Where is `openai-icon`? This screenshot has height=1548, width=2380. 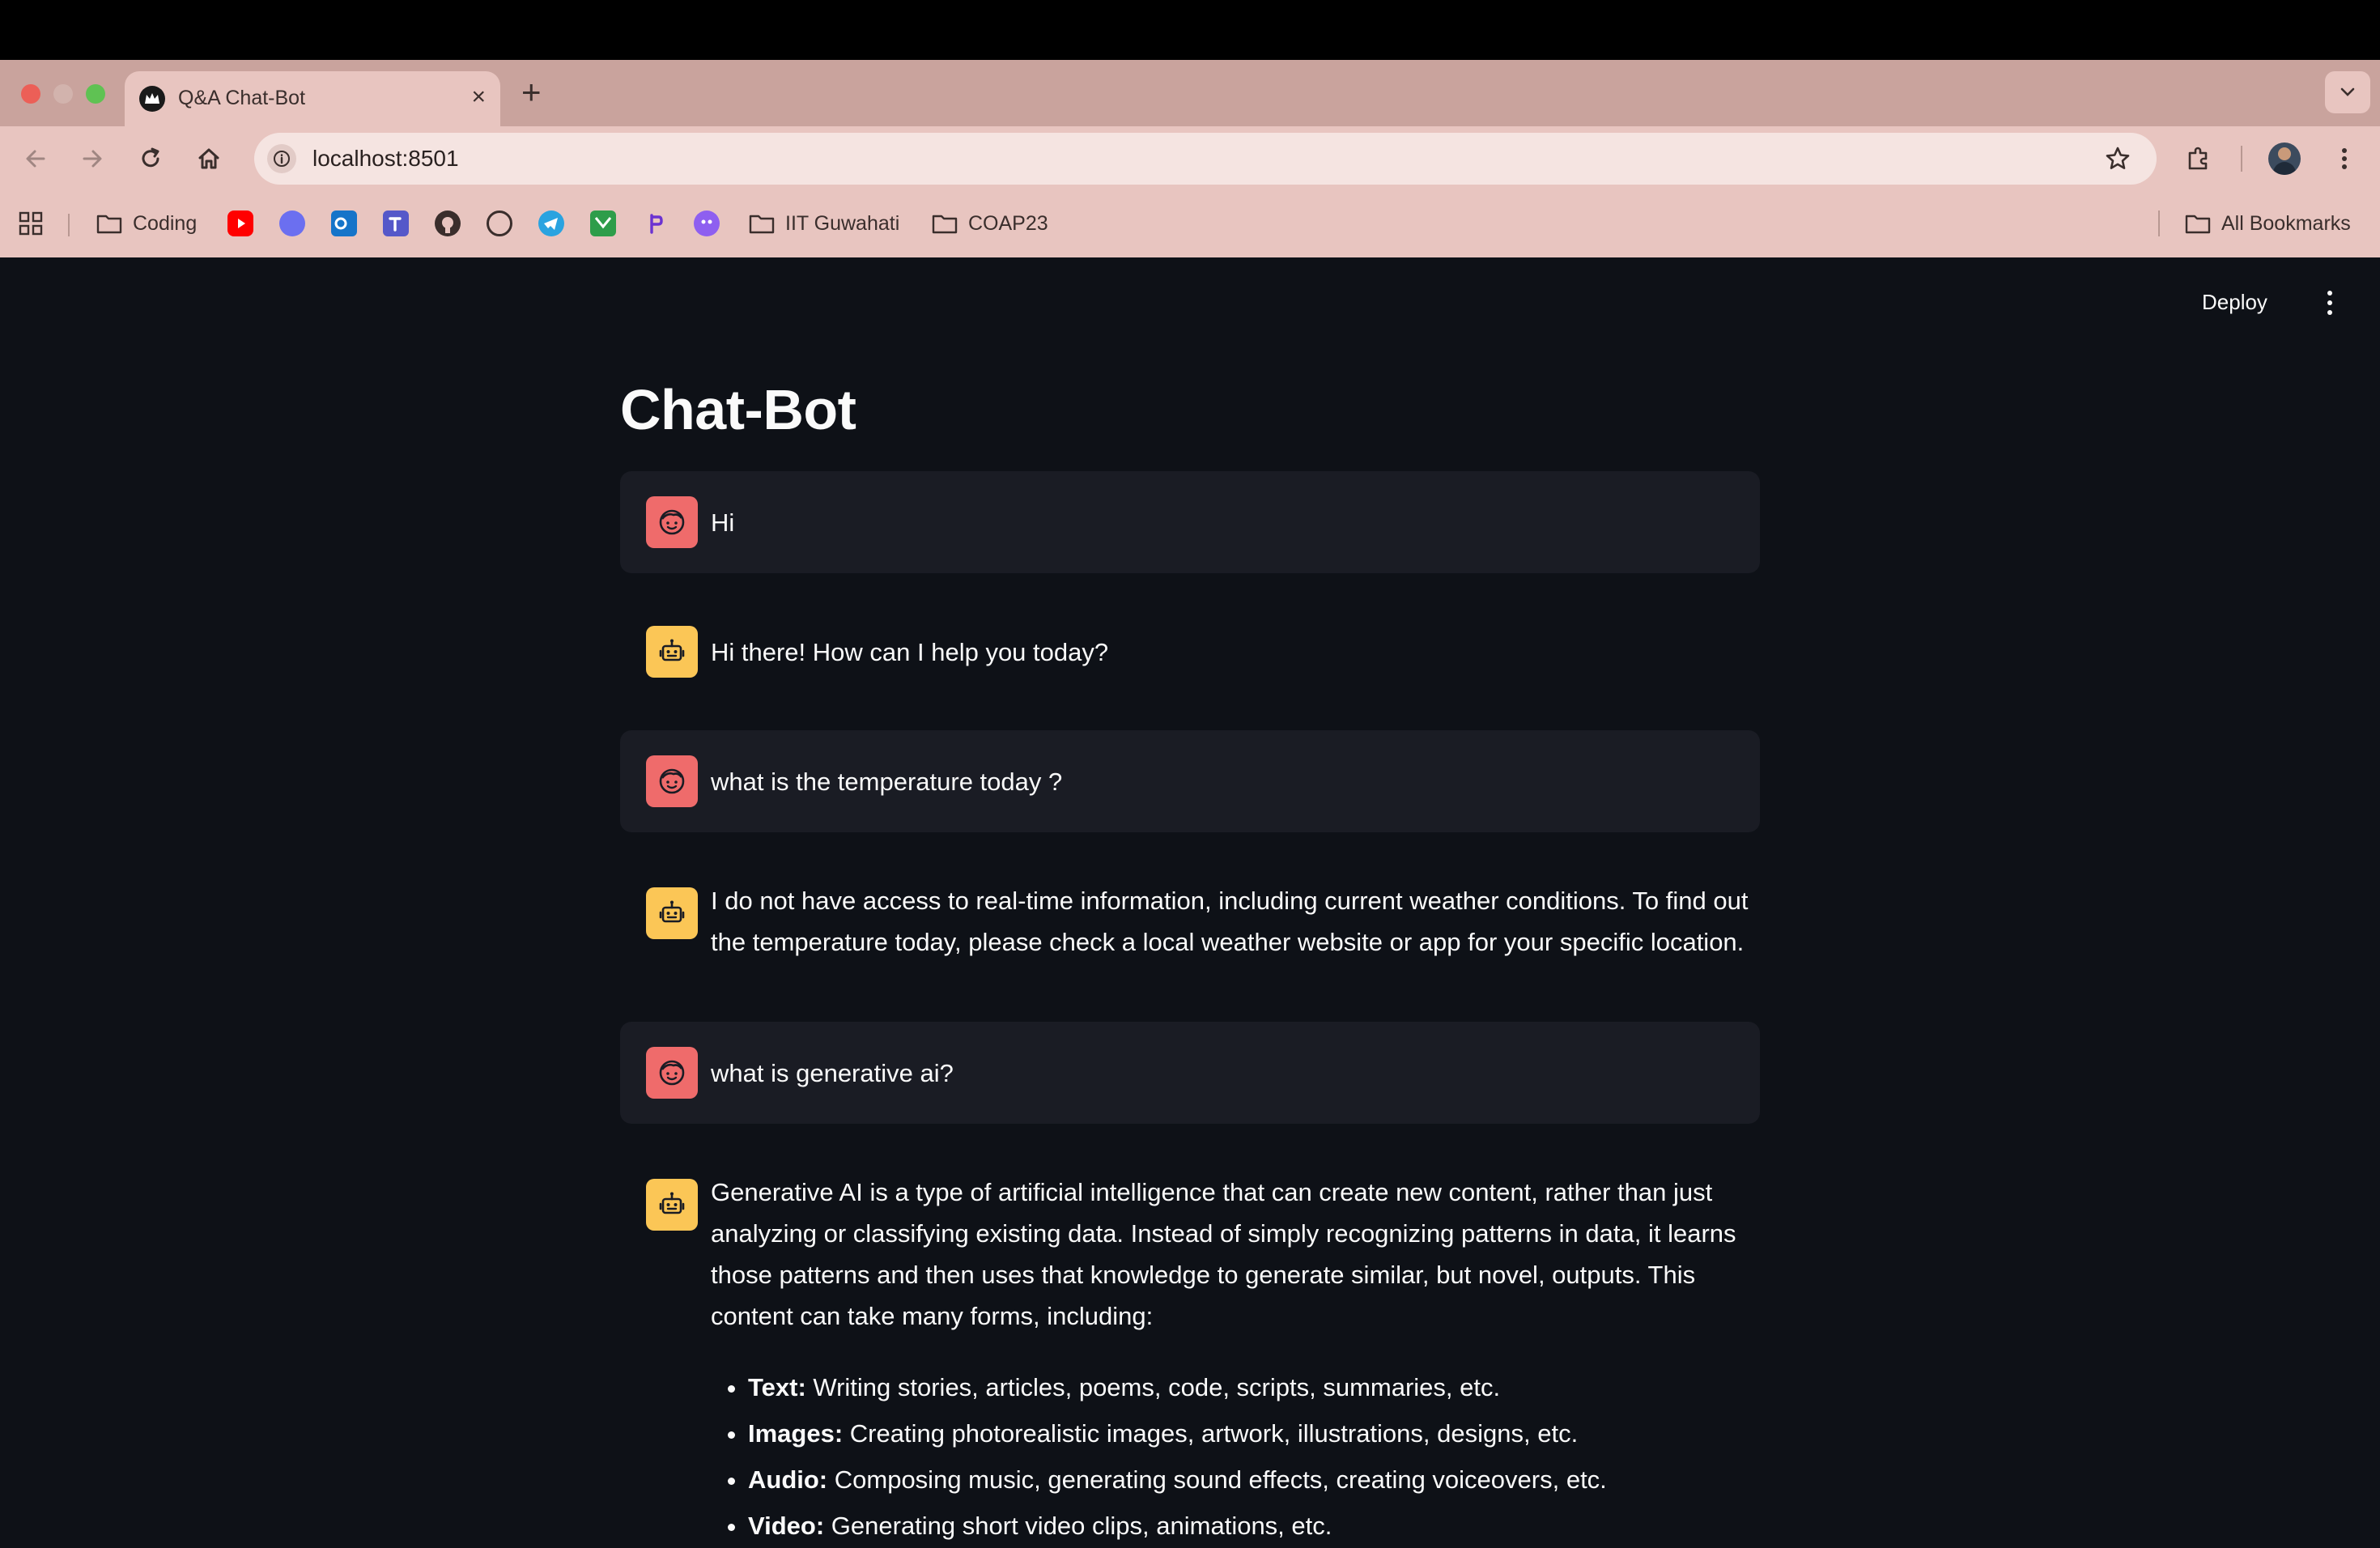
openai-icon is located at coordinates (499, 223).